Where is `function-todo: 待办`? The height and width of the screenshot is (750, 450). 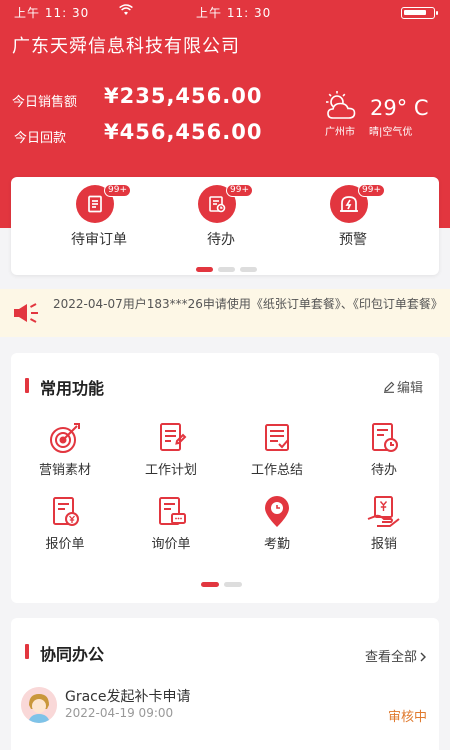
function-todo: 待办 is located at coordinates (384, 449).